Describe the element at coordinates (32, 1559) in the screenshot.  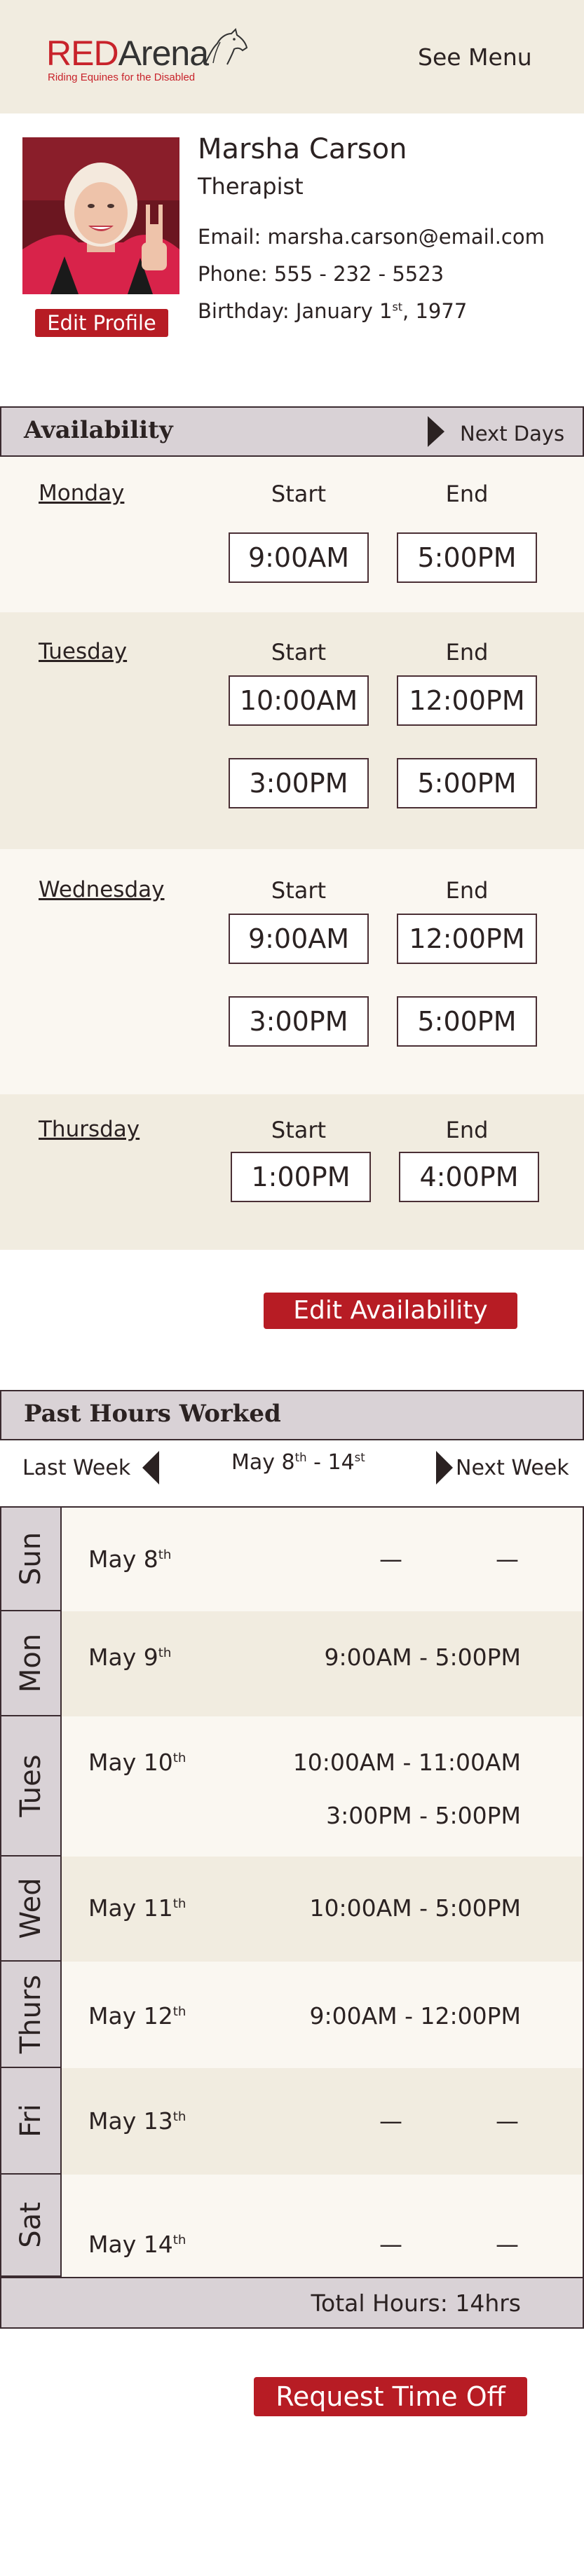
I see `weekday-label: Sun` at that location.